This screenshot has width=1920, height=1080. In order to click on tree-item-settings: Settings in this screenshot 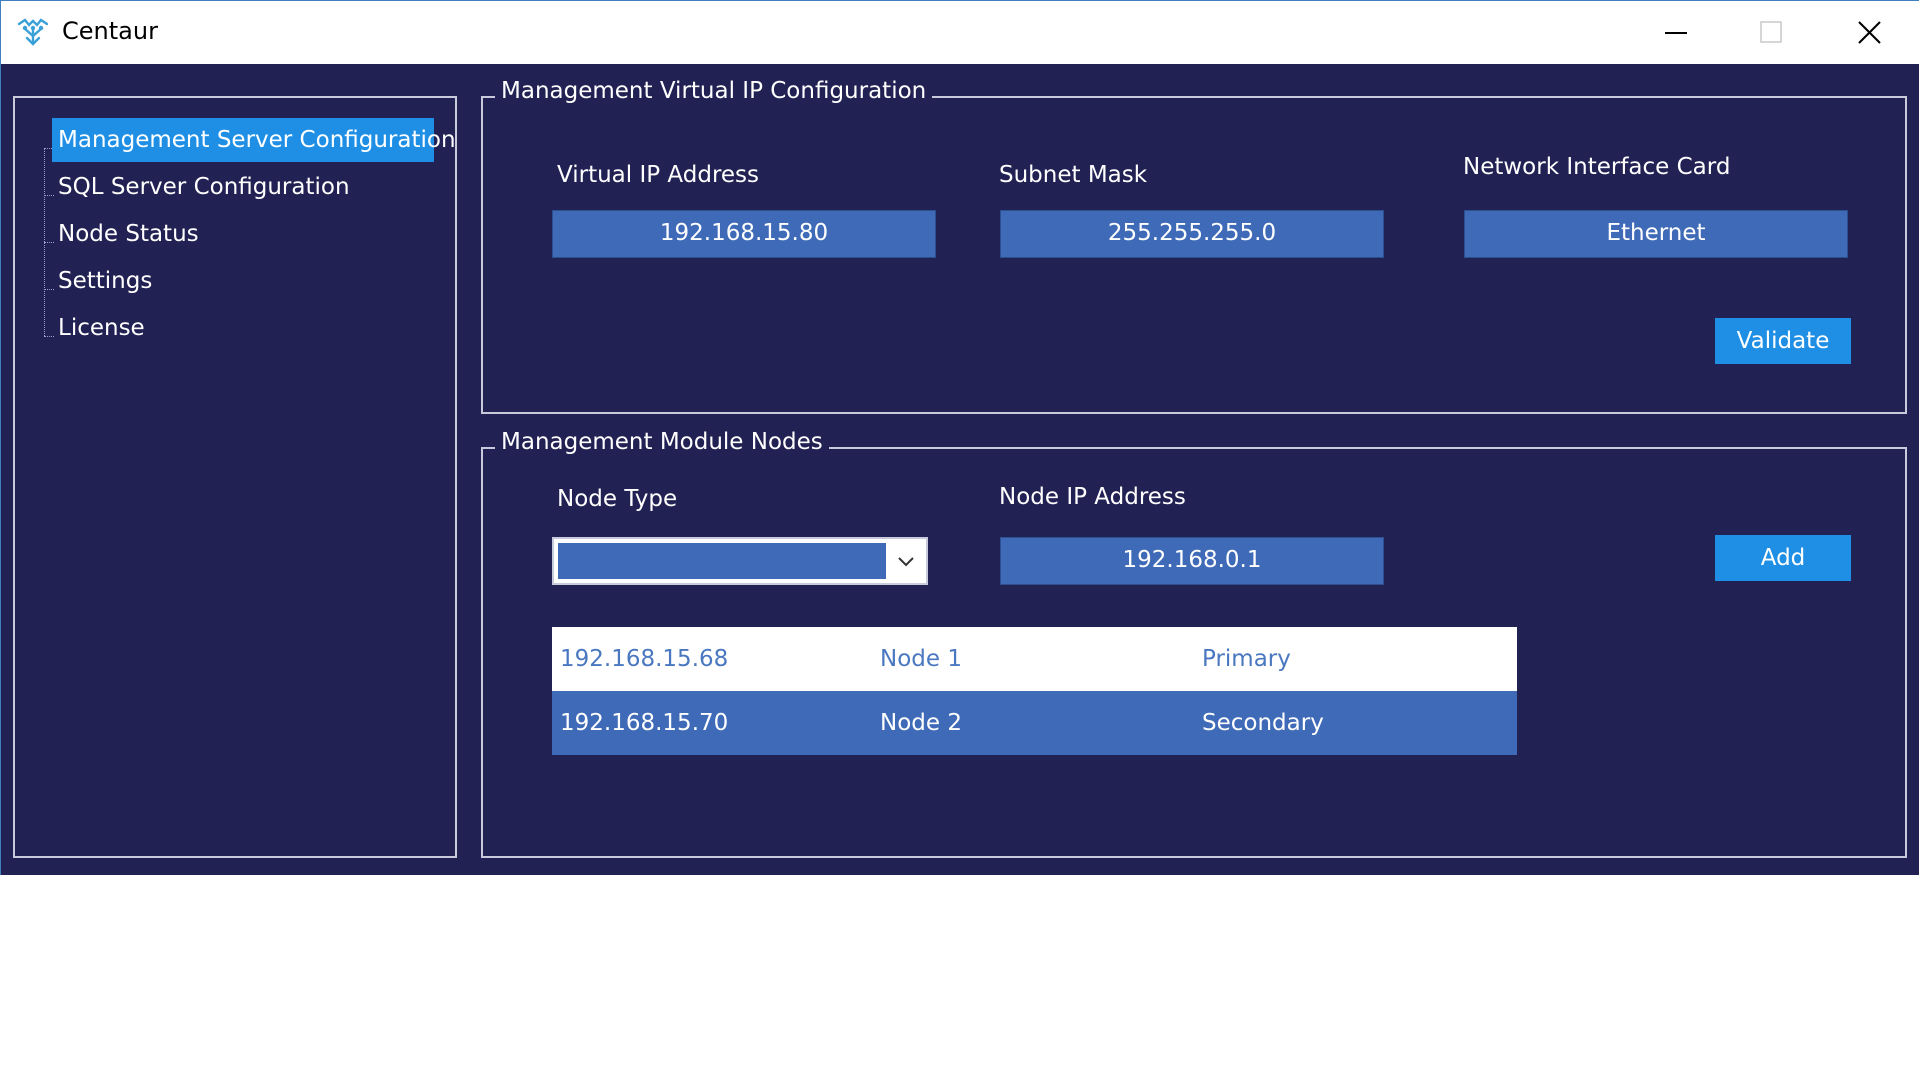, I will do `click(105, 281)`.